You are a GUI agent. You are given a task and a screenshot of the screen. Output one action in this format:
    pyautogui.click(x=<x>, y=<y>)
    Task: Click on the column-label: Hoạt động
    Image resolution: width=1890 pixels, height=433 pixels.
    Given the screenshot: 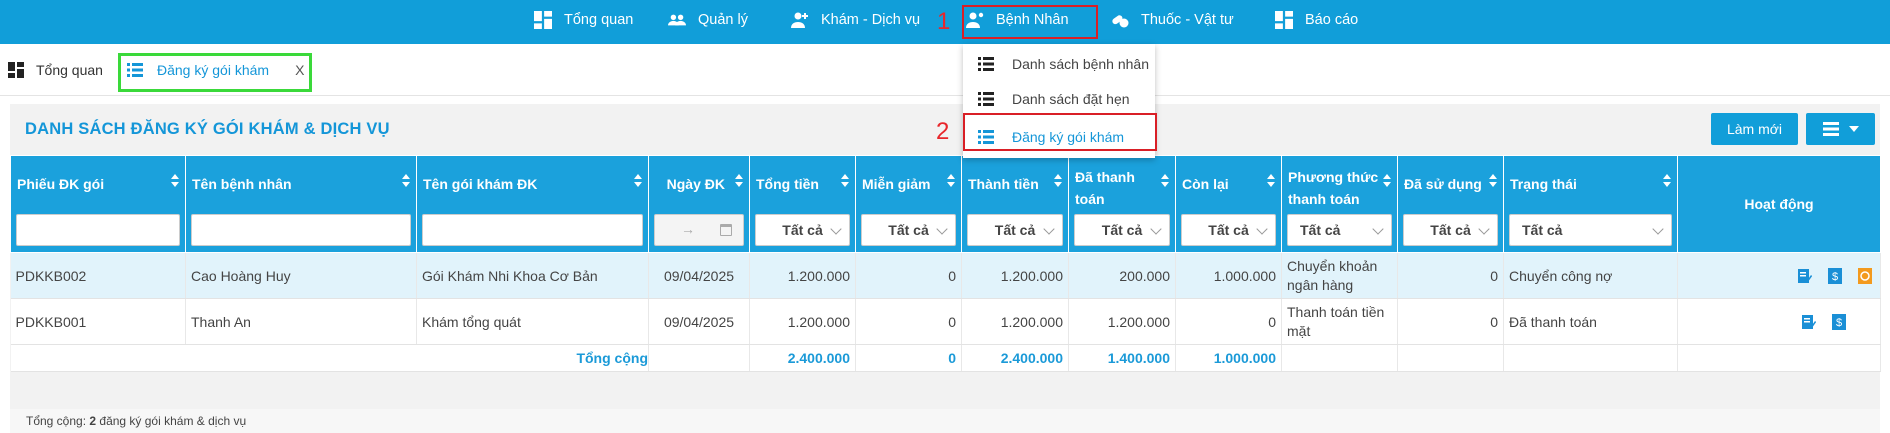 What is the action you would take?
    pyautogui.click(x=1779, y=204)
    